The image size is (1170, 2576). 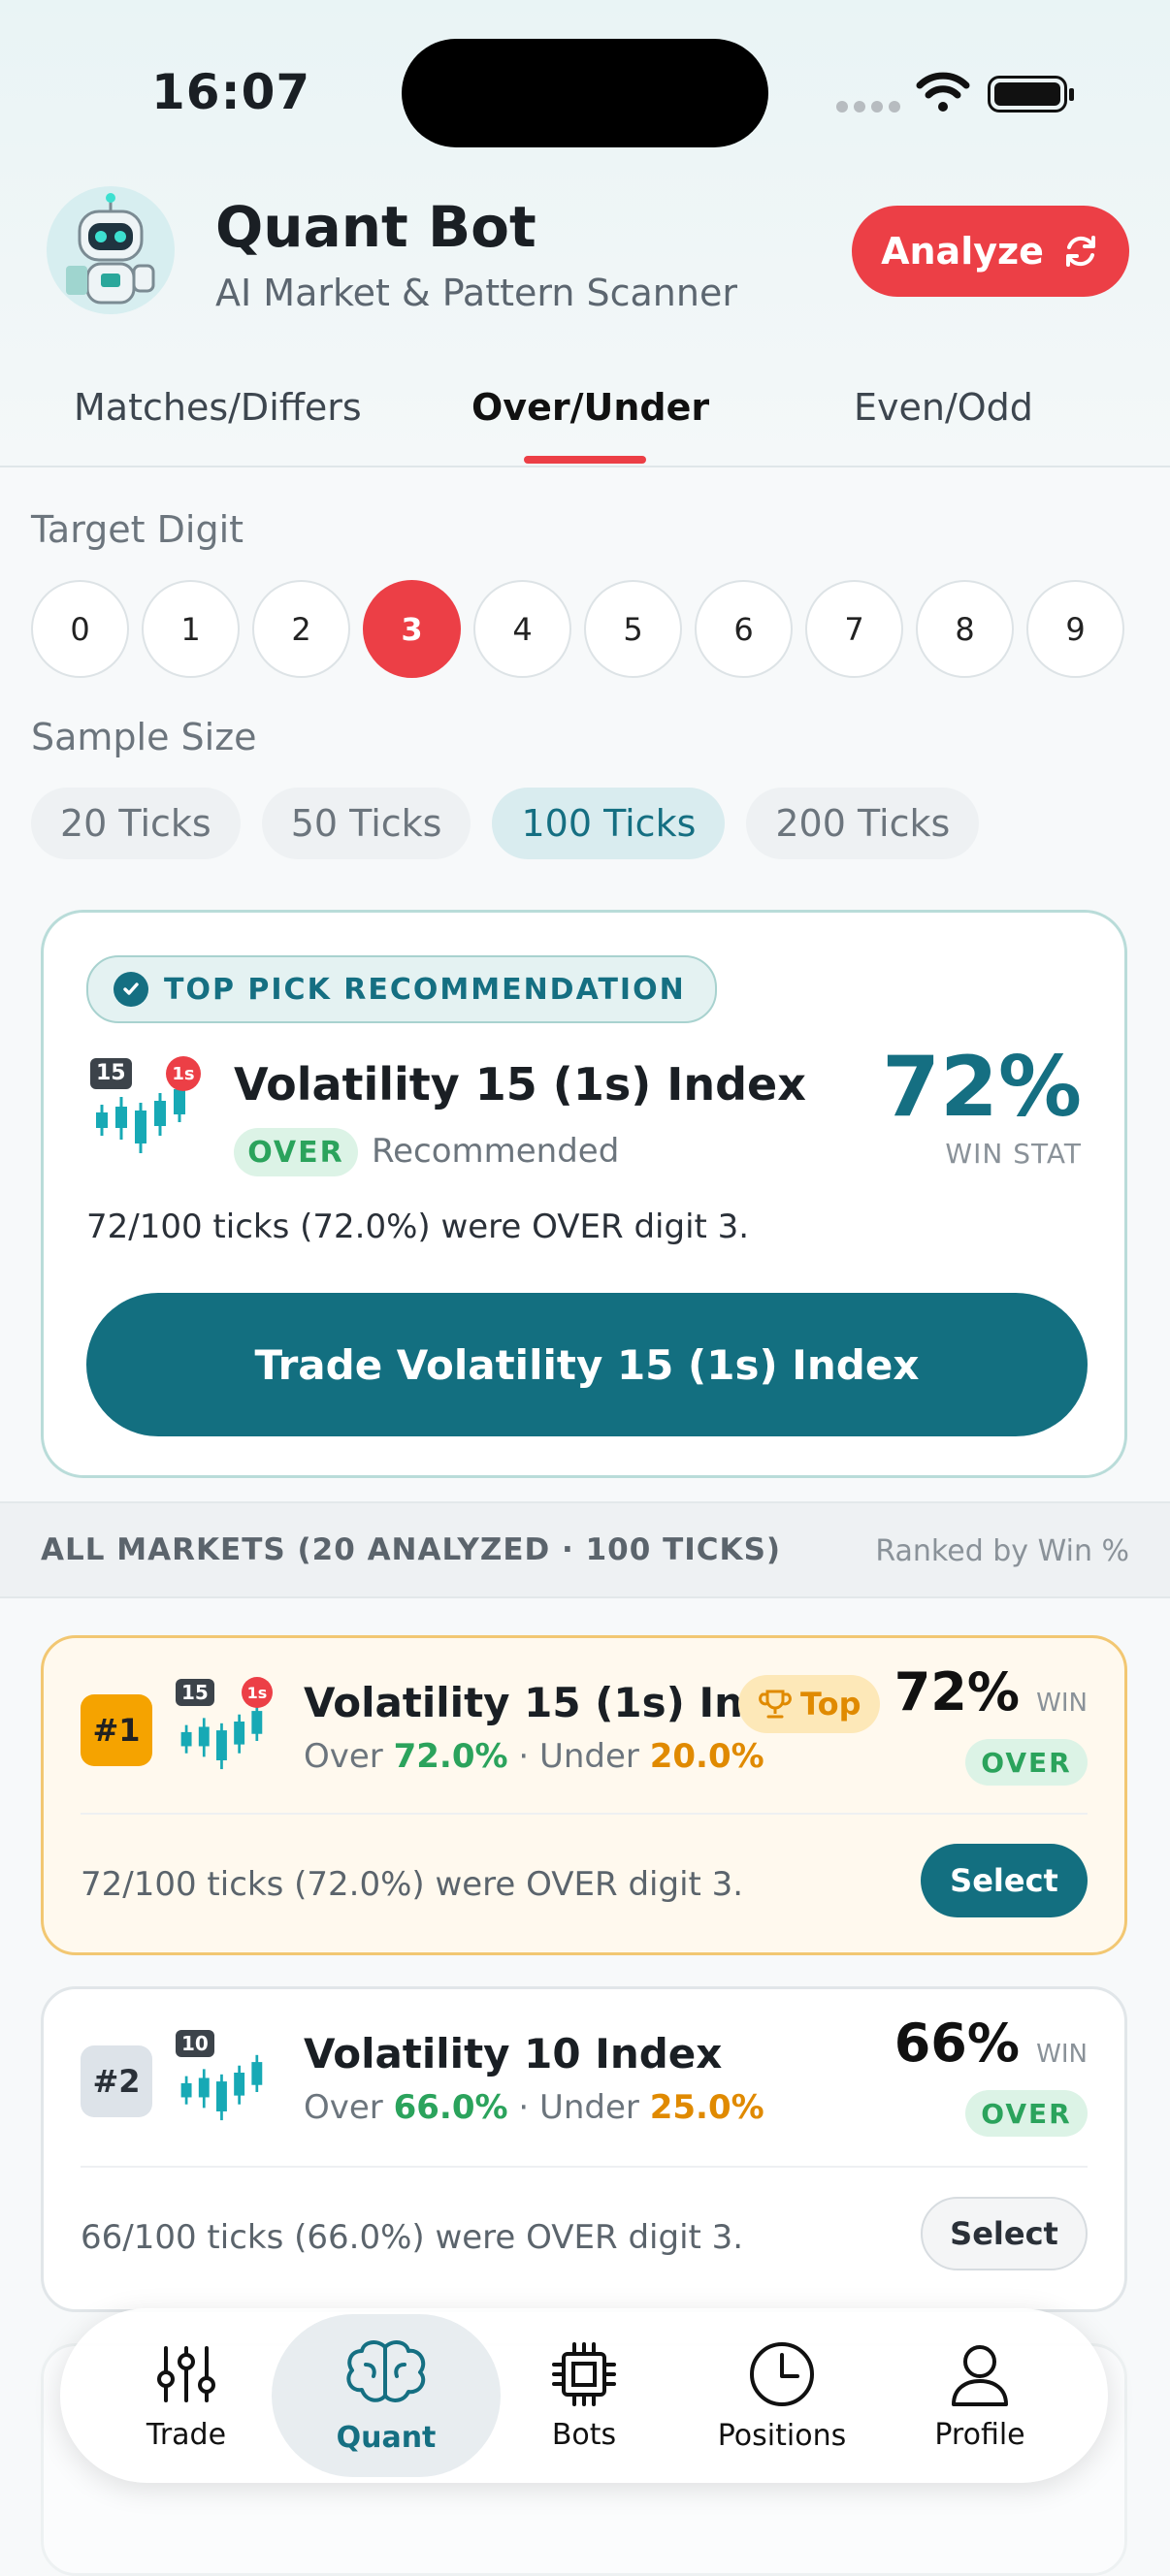 What do you see at coordinates (218, 407) in the screenshot?
I see `tab-matches-differs: Matches/Differs` at bounding box center [218, 407].